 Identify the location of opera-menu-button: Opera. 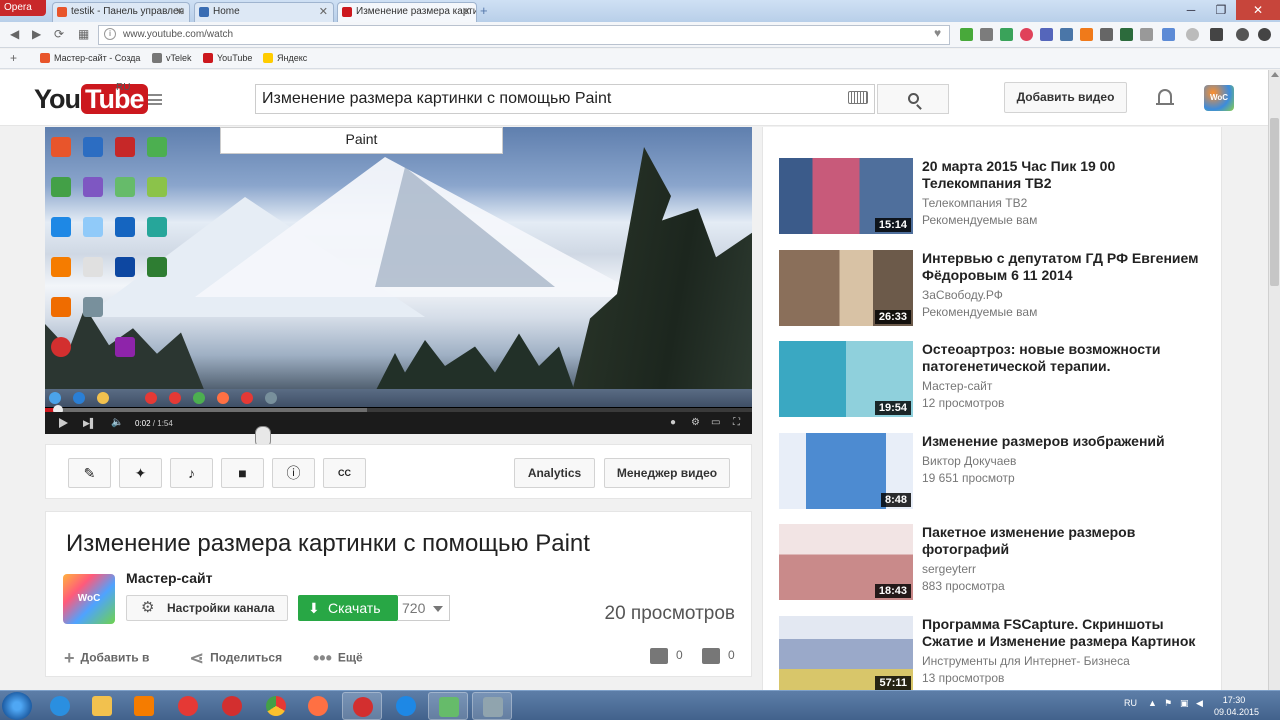
(23, 8).